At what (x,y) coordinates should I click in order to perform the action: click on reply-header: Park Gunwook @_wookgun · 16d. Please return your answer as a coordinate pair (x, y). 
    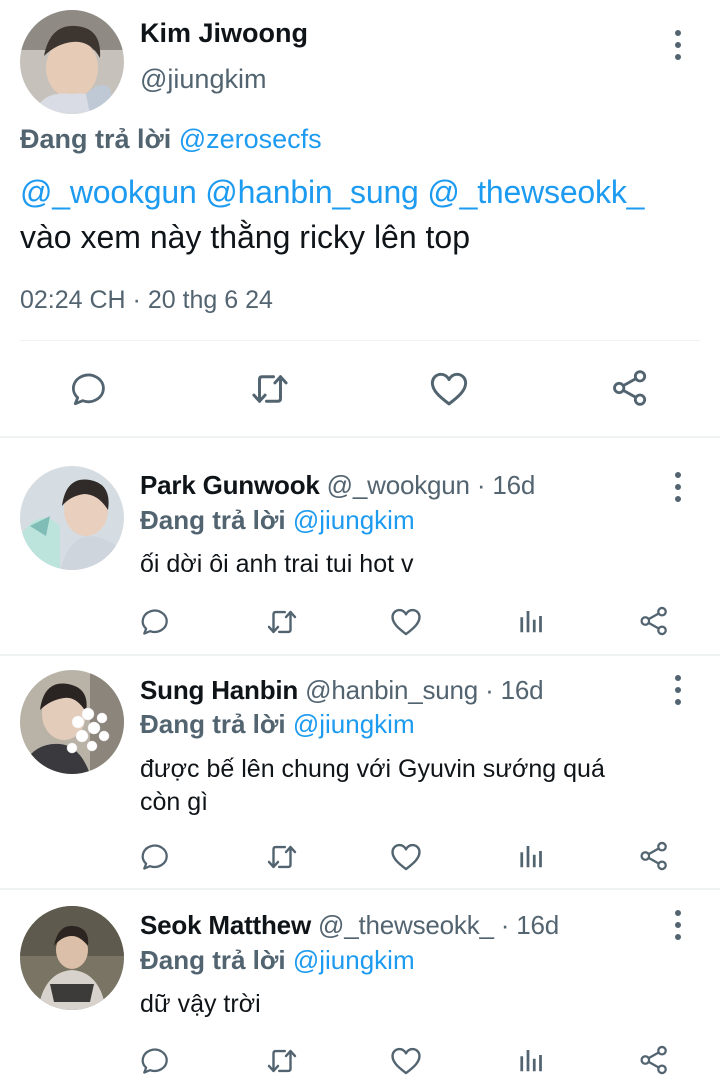
    Looking at the image, I should click on (337, 485).